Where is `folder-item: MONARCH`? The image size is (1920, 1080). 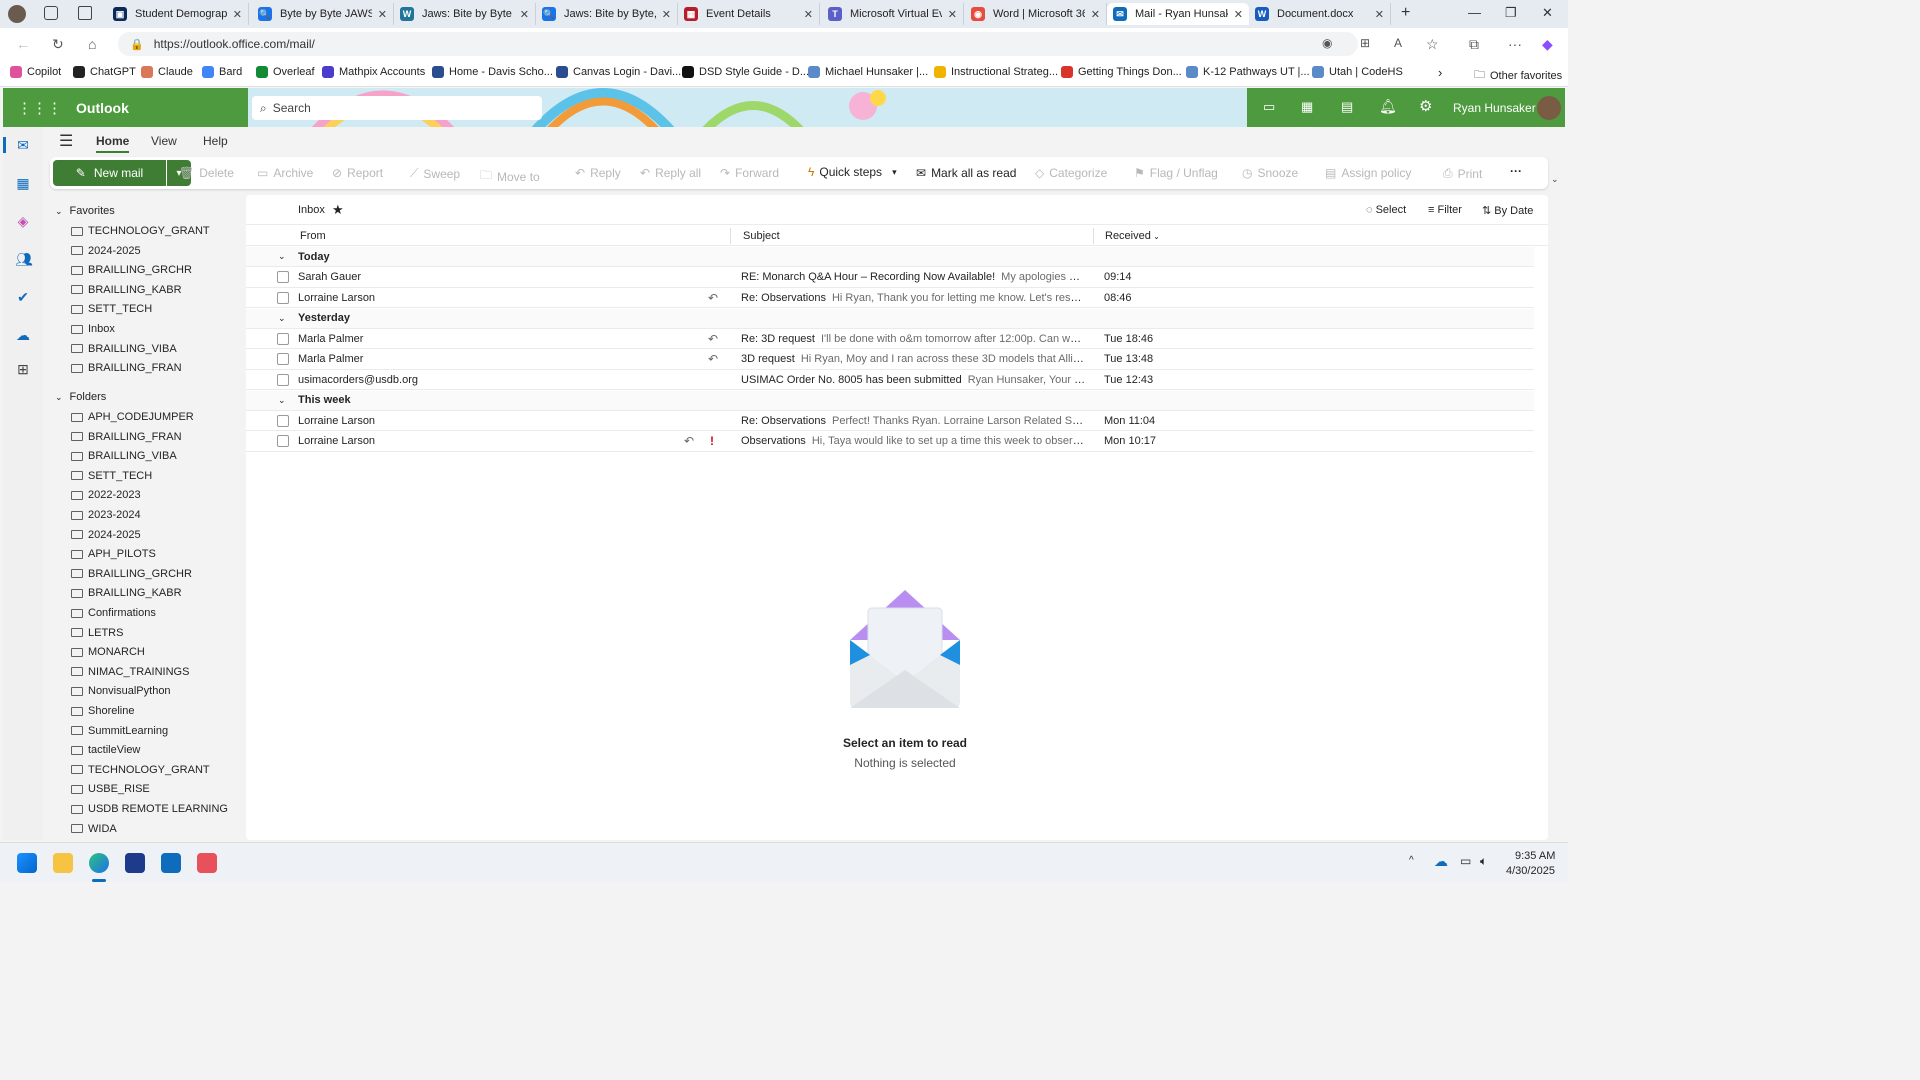 folder-item: MONARCH is located at coordinates (108, 652).